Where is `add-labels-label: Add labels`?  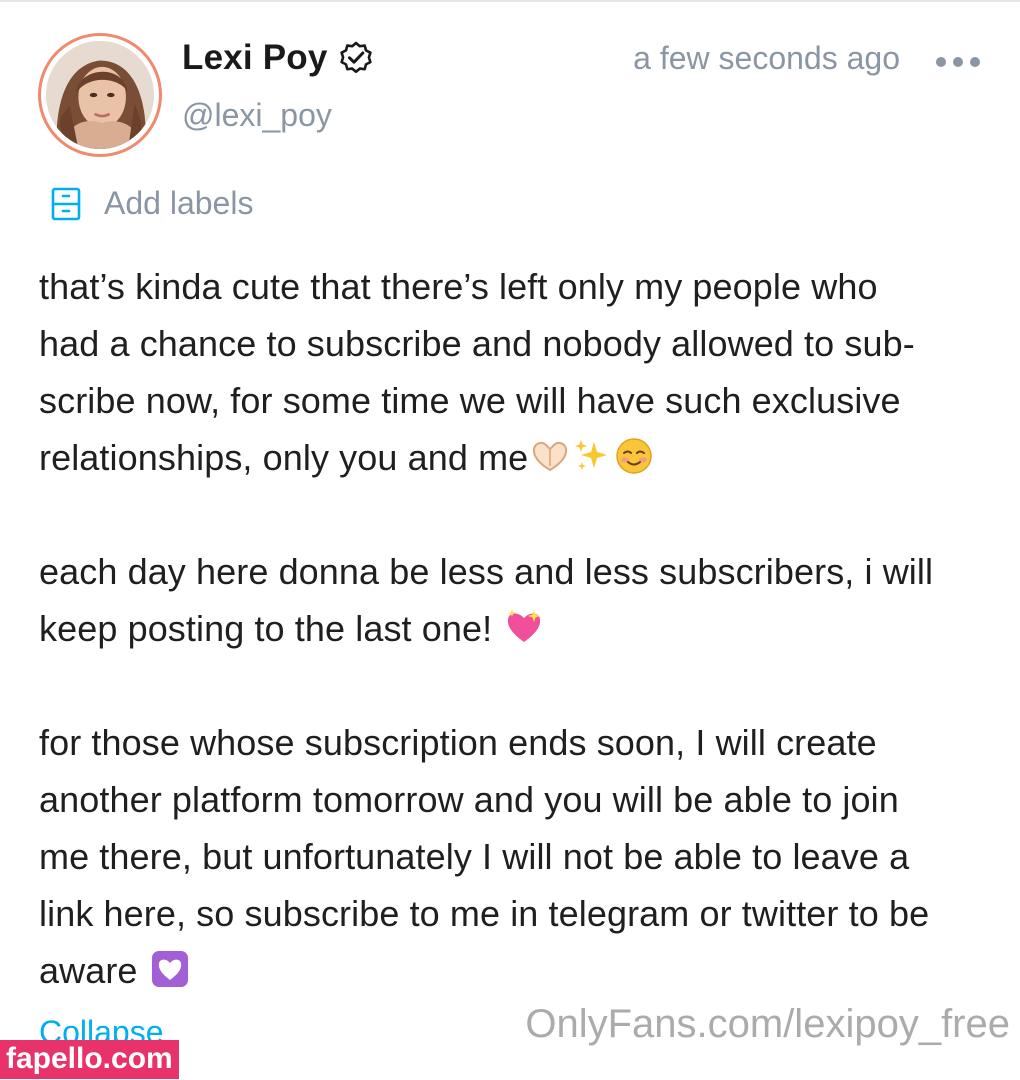
add-labels-label: Add labels is located at coordinates (179, 203).